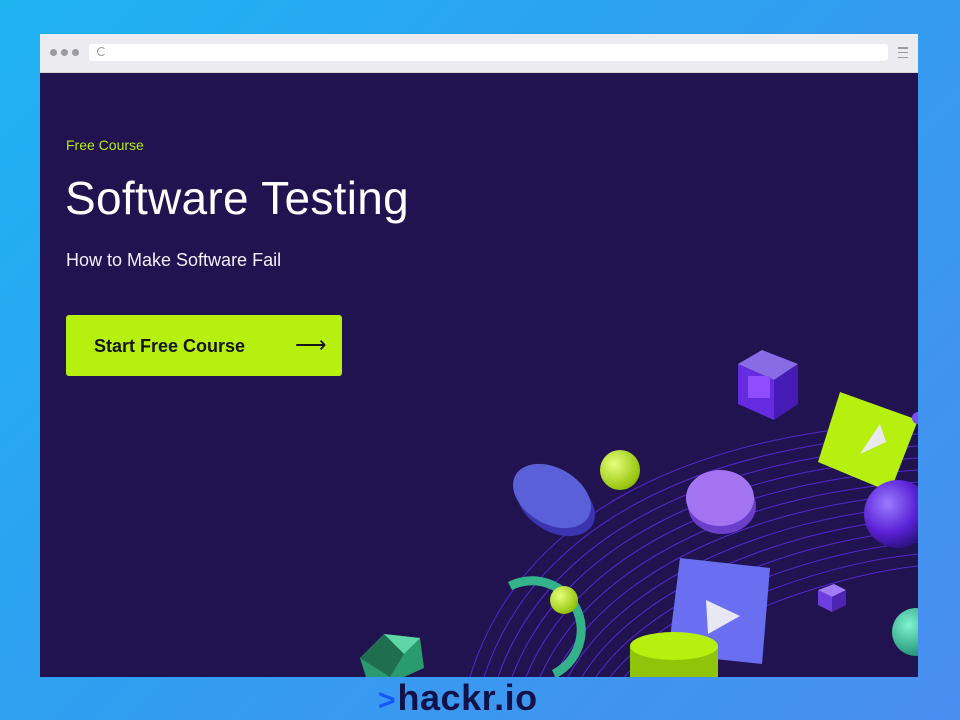 The width and height of the screenshot is (960, 720). Describe the element at coordinates (674, 654) in the screenshot. I see `lime-cylinder` at that location.